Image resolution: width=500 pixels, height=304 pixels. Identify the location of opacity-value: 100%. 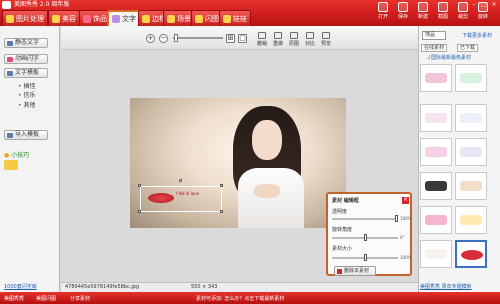
(406, 218).